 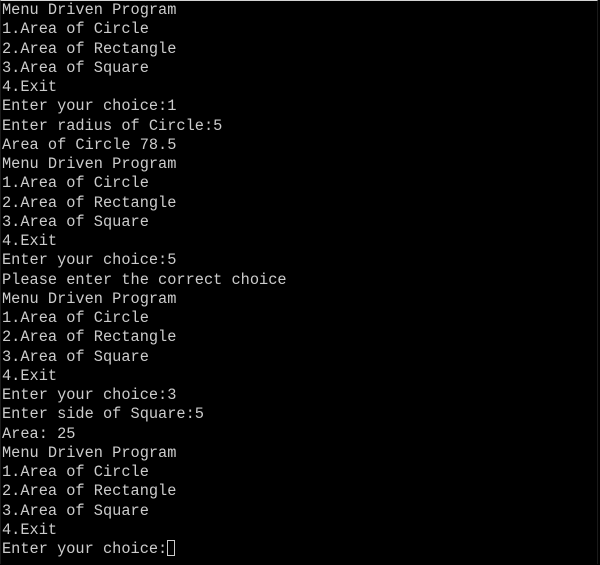 I want to click on console-prompt: Enter your choice:, so click(x=85, y=549).